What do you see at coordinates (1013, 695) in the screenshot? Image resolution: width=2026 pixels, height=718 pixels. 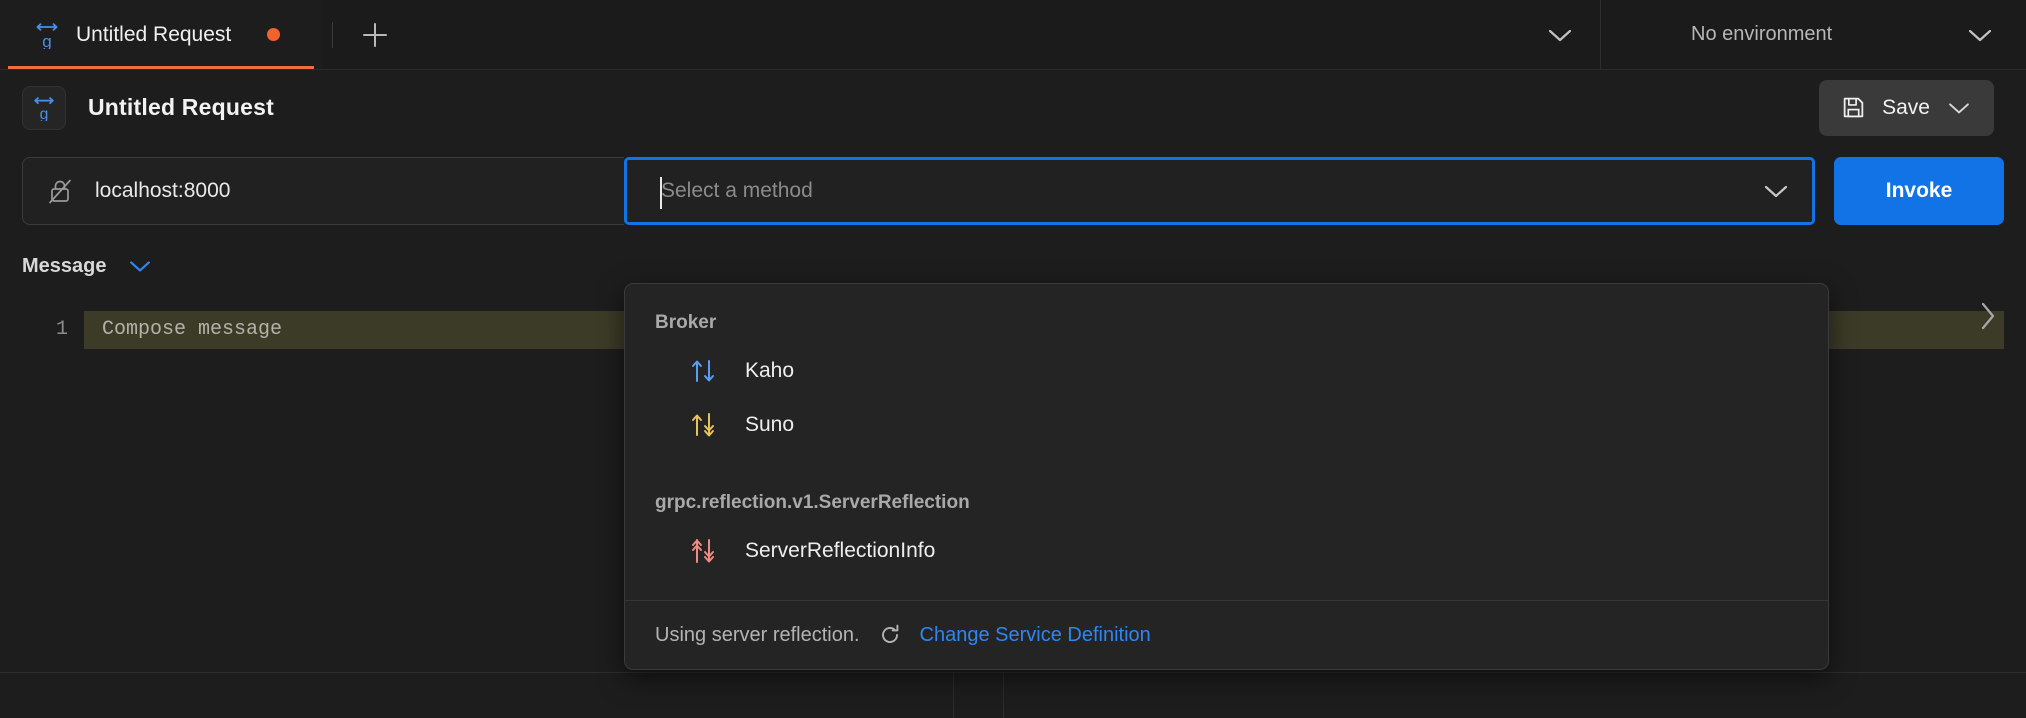 I see `bottom-panel-area` at bounding box center [1013, 695].